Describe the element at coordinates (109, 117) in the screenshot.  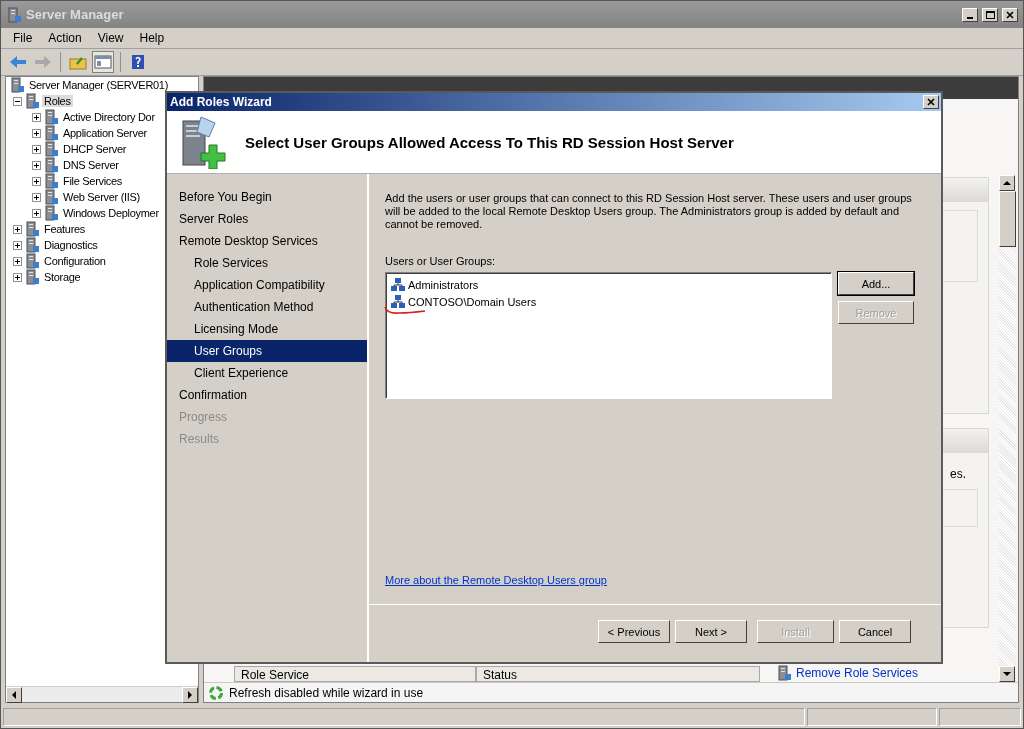
I see `tree-item: Active Directory Dor` at that location.